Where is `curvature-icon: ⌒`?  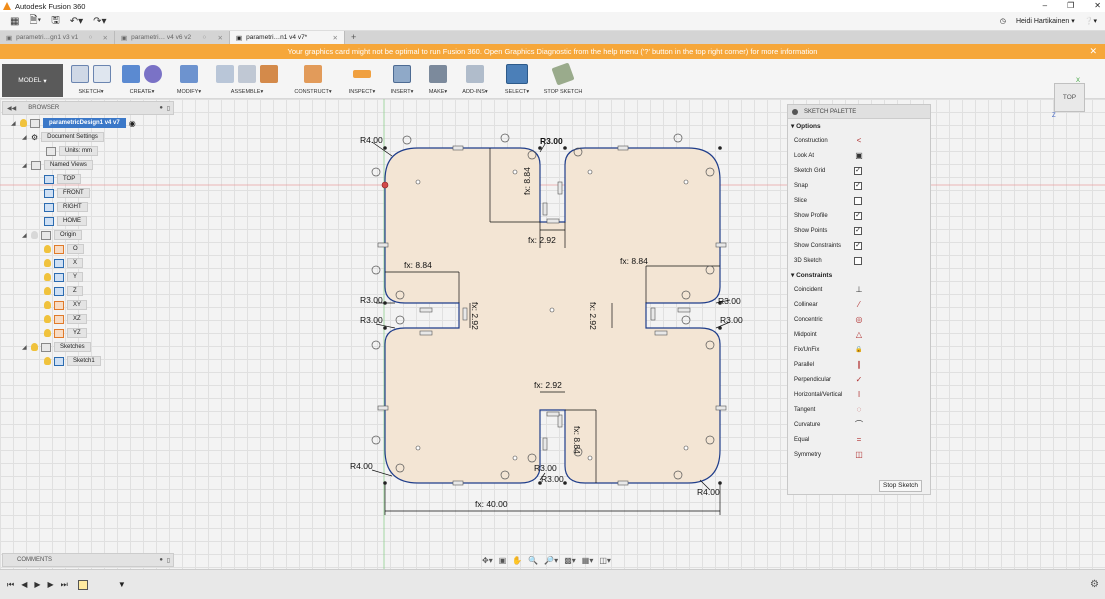 curvature-icon: ⌒ is located at coordinates (859, 425).